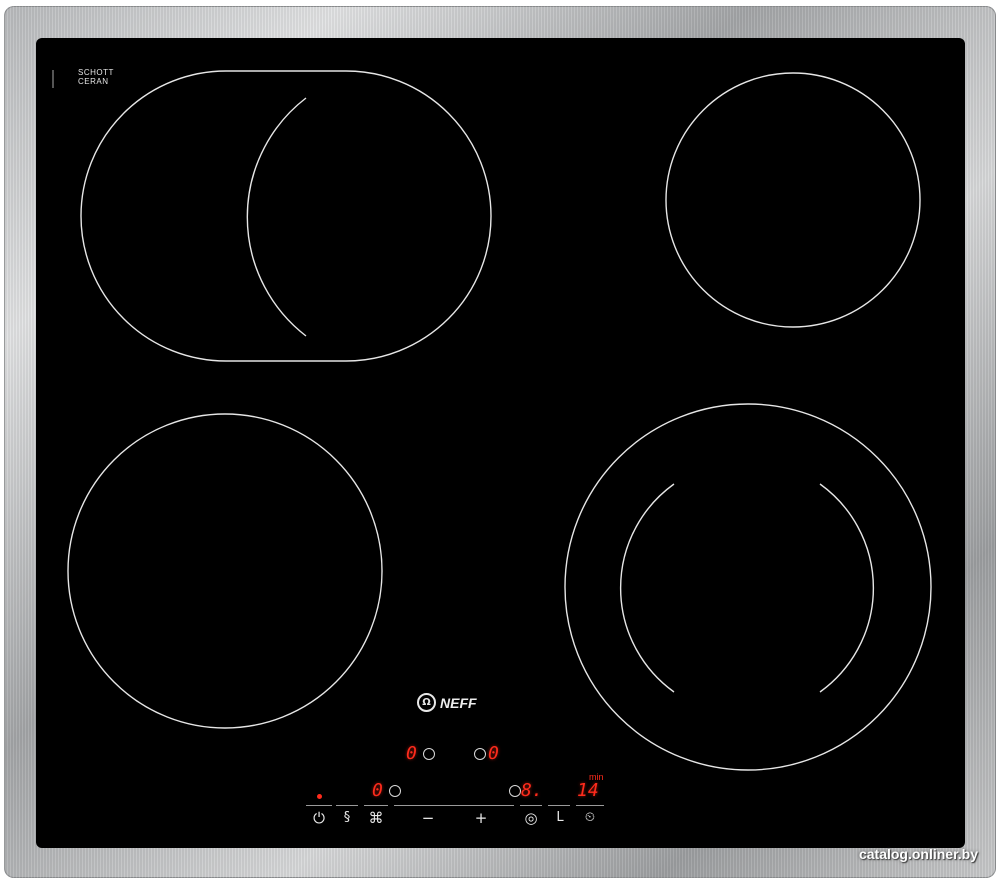  I want to click on bottom-right-zone-inner-arc-left, so click(647, 588).